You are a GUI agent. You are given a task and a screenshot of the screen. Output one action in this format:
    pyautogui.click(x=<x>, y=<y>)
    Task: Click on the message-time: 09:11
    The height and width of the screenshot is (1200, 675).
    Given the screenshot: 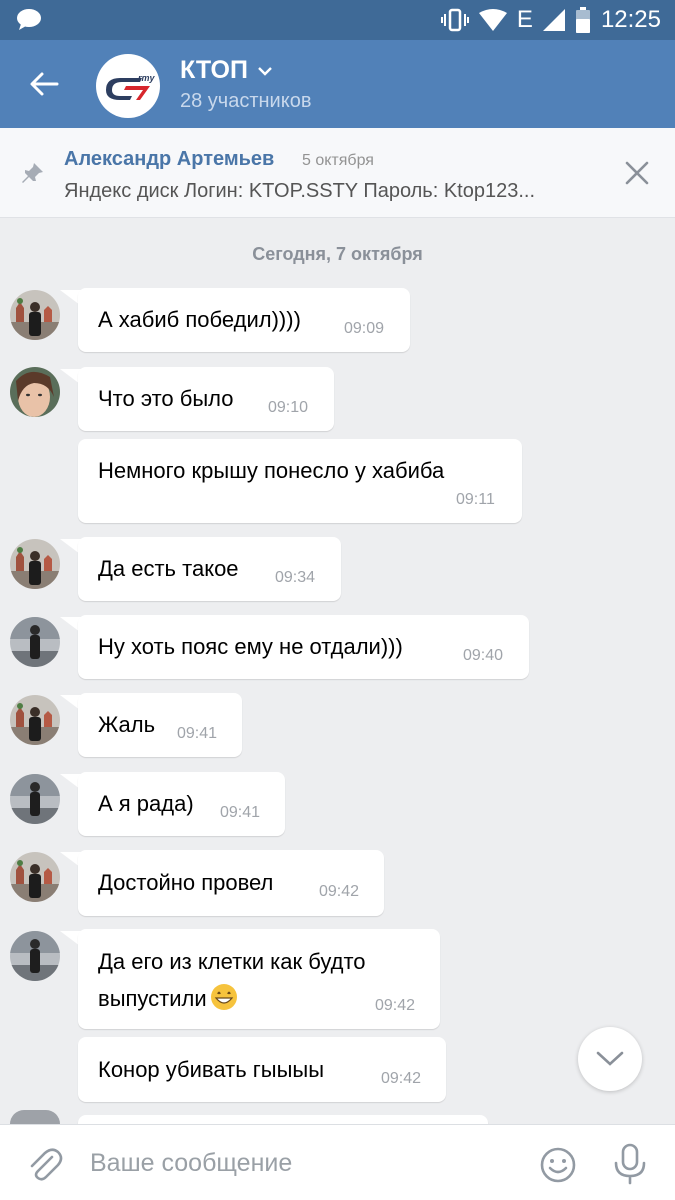 What is the action you would take?
    pyautogui.click(x=475, y=499)
    